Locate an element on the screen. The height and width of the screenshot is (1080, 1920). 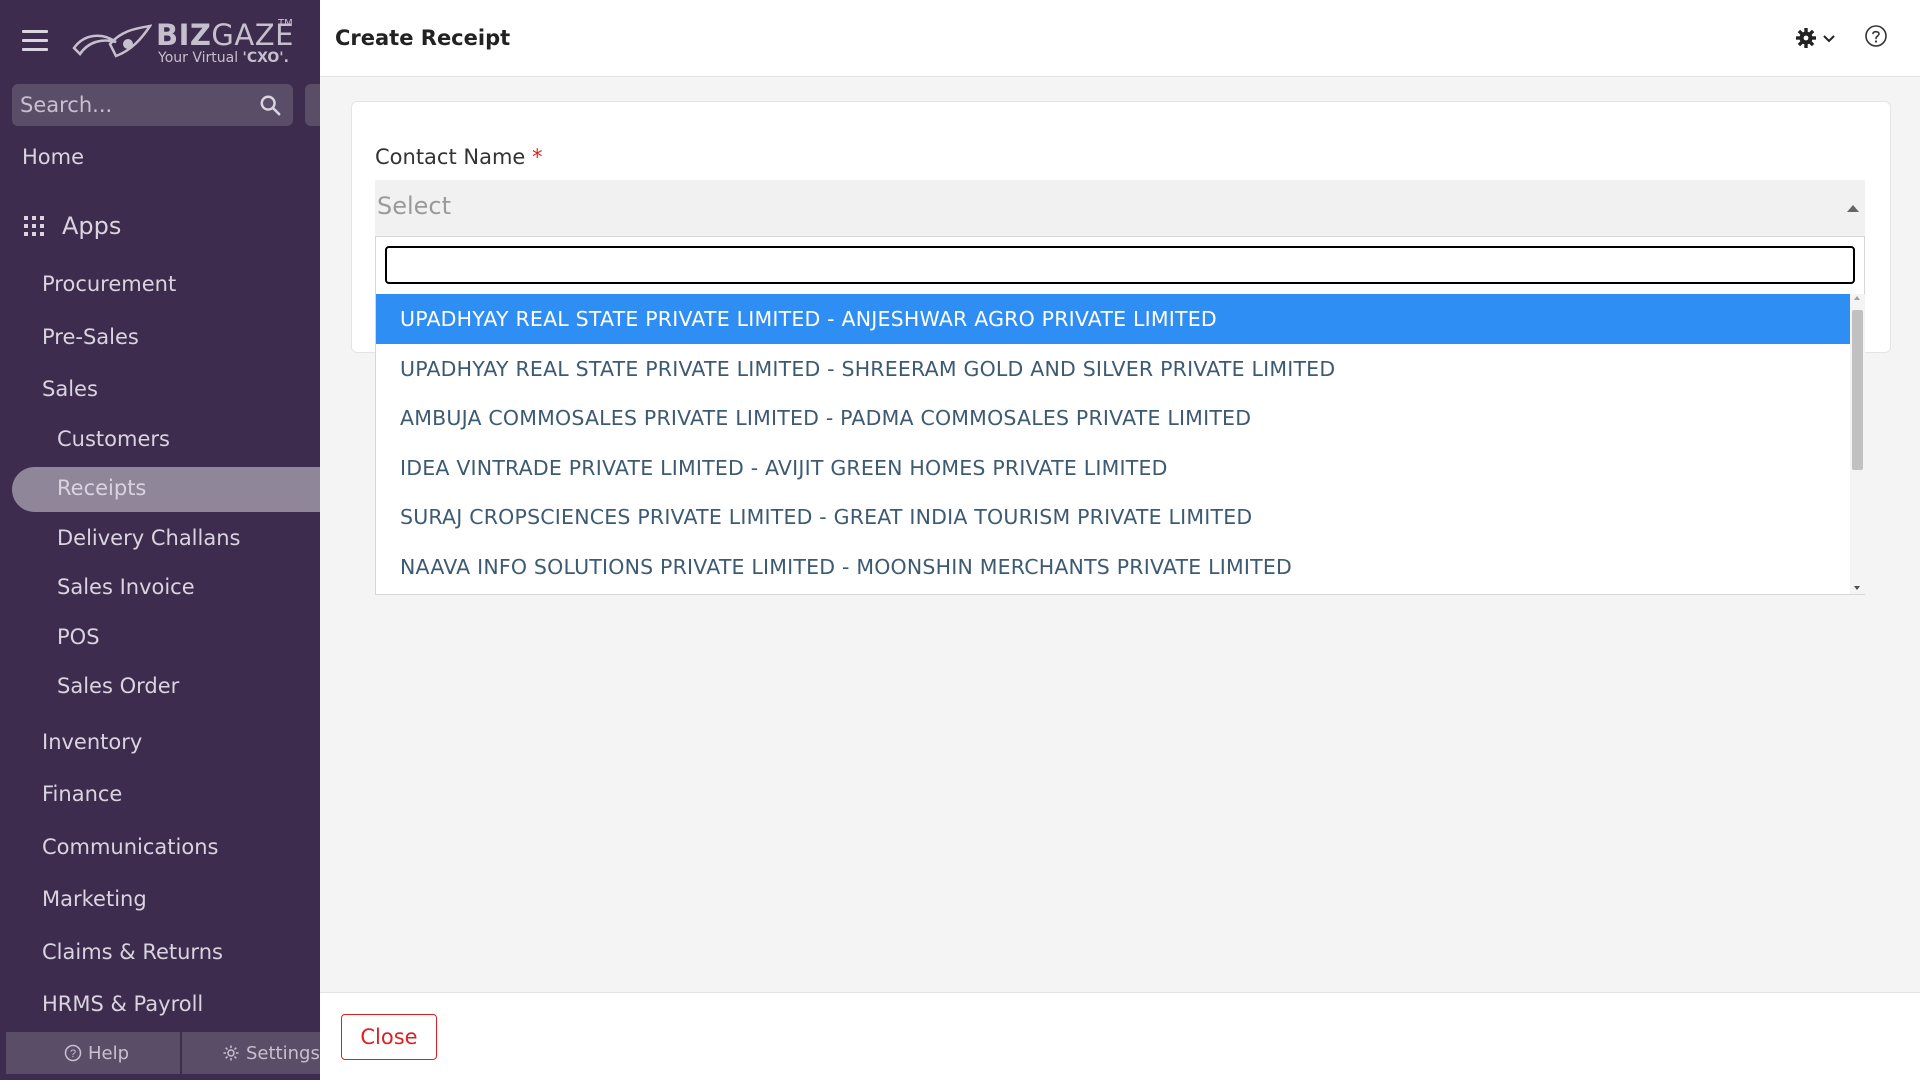
sidebar-item-receipts: Receipts is located at coordinates (101, 488).